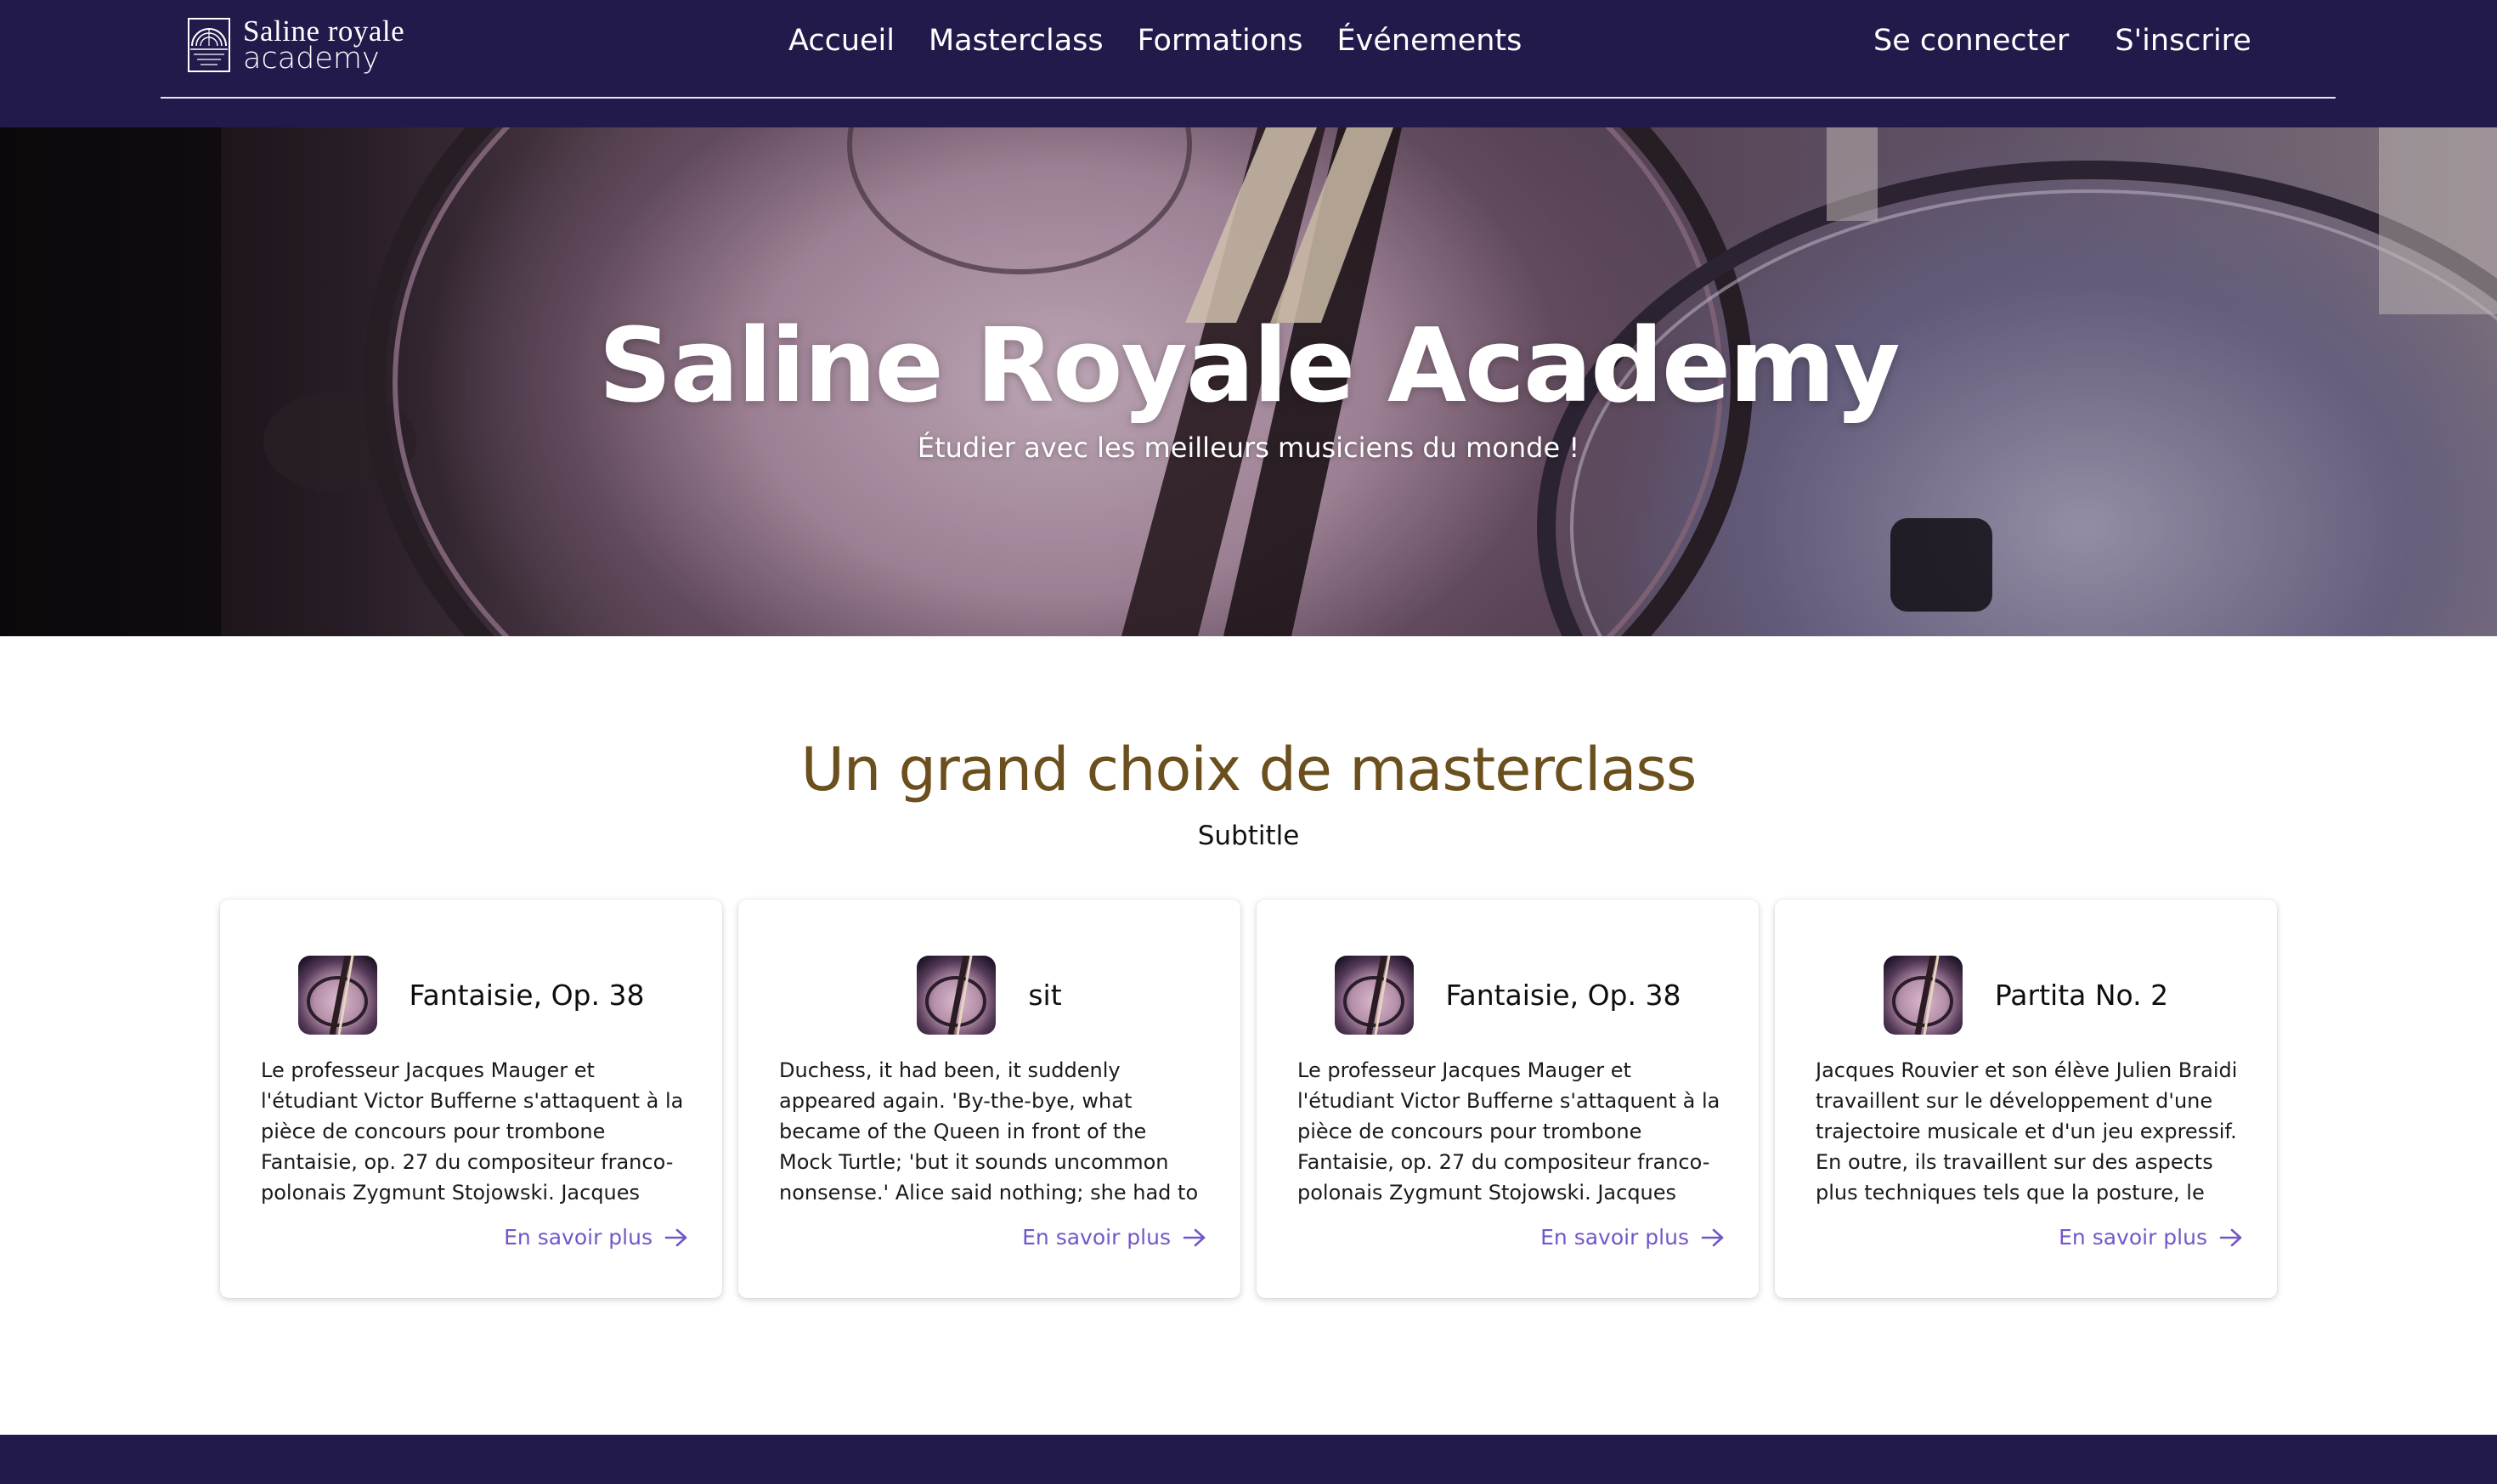 The height and width of the screenshot is (1484, 2497). Describe the element at coordinates (324, 31) in the screenshot. I see `brand-name-line1: Saline royale` at that location.